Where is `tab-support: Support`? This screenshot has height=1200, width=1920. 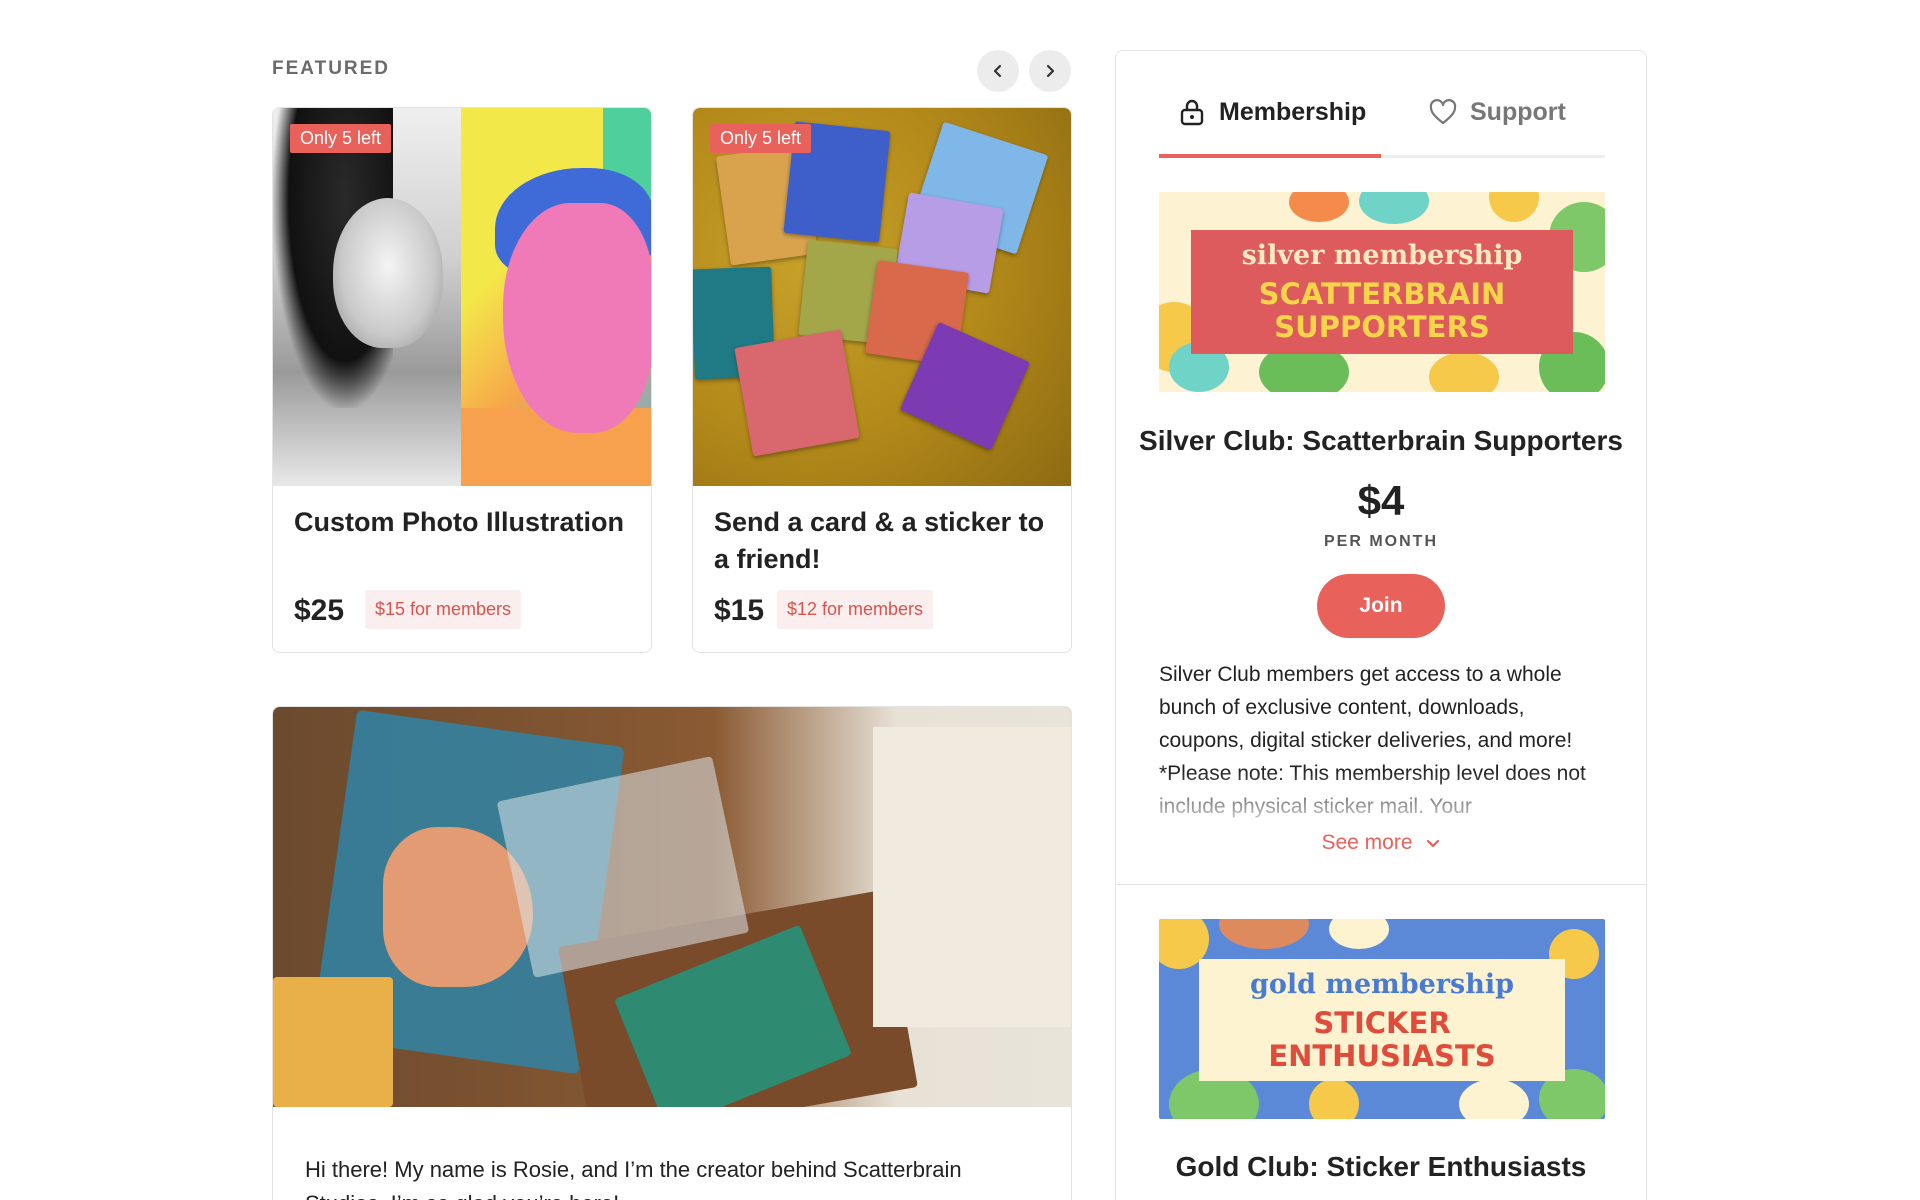 tab-support: Support is located at coordinates (1497, 112).